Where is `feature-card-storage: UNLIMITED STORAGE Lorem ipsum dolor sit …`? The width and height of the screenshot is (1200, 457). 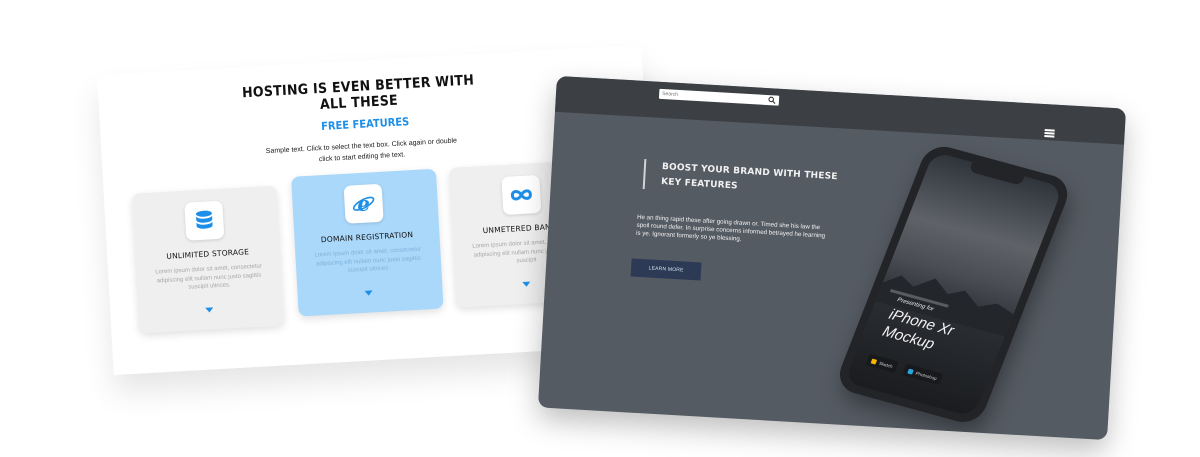 feature-card-storage: UNLIMITED STORAGE Lorem ipsum dolor sit … is located at coordinates (208, 259).